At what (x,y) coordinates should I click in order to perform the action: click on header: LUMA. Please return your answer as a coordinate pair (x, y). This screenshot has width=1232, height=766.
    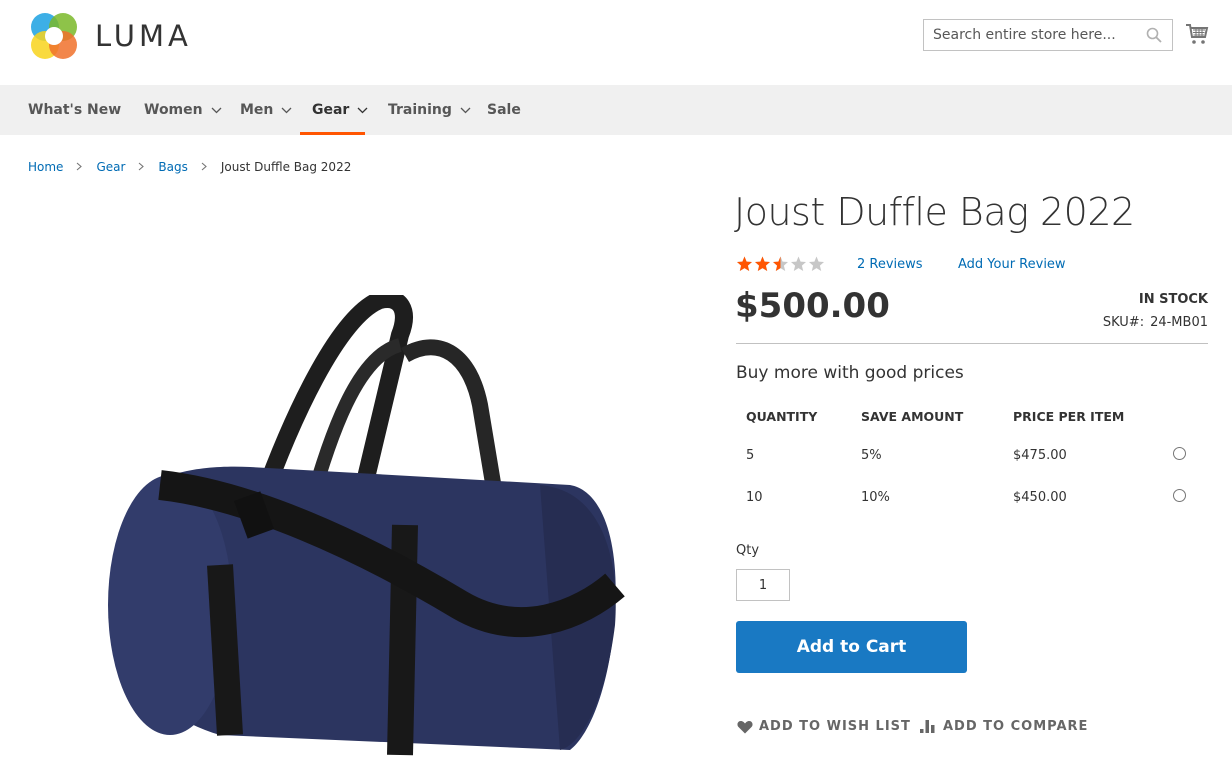
    Looking at the image, I should click on (616, 42).